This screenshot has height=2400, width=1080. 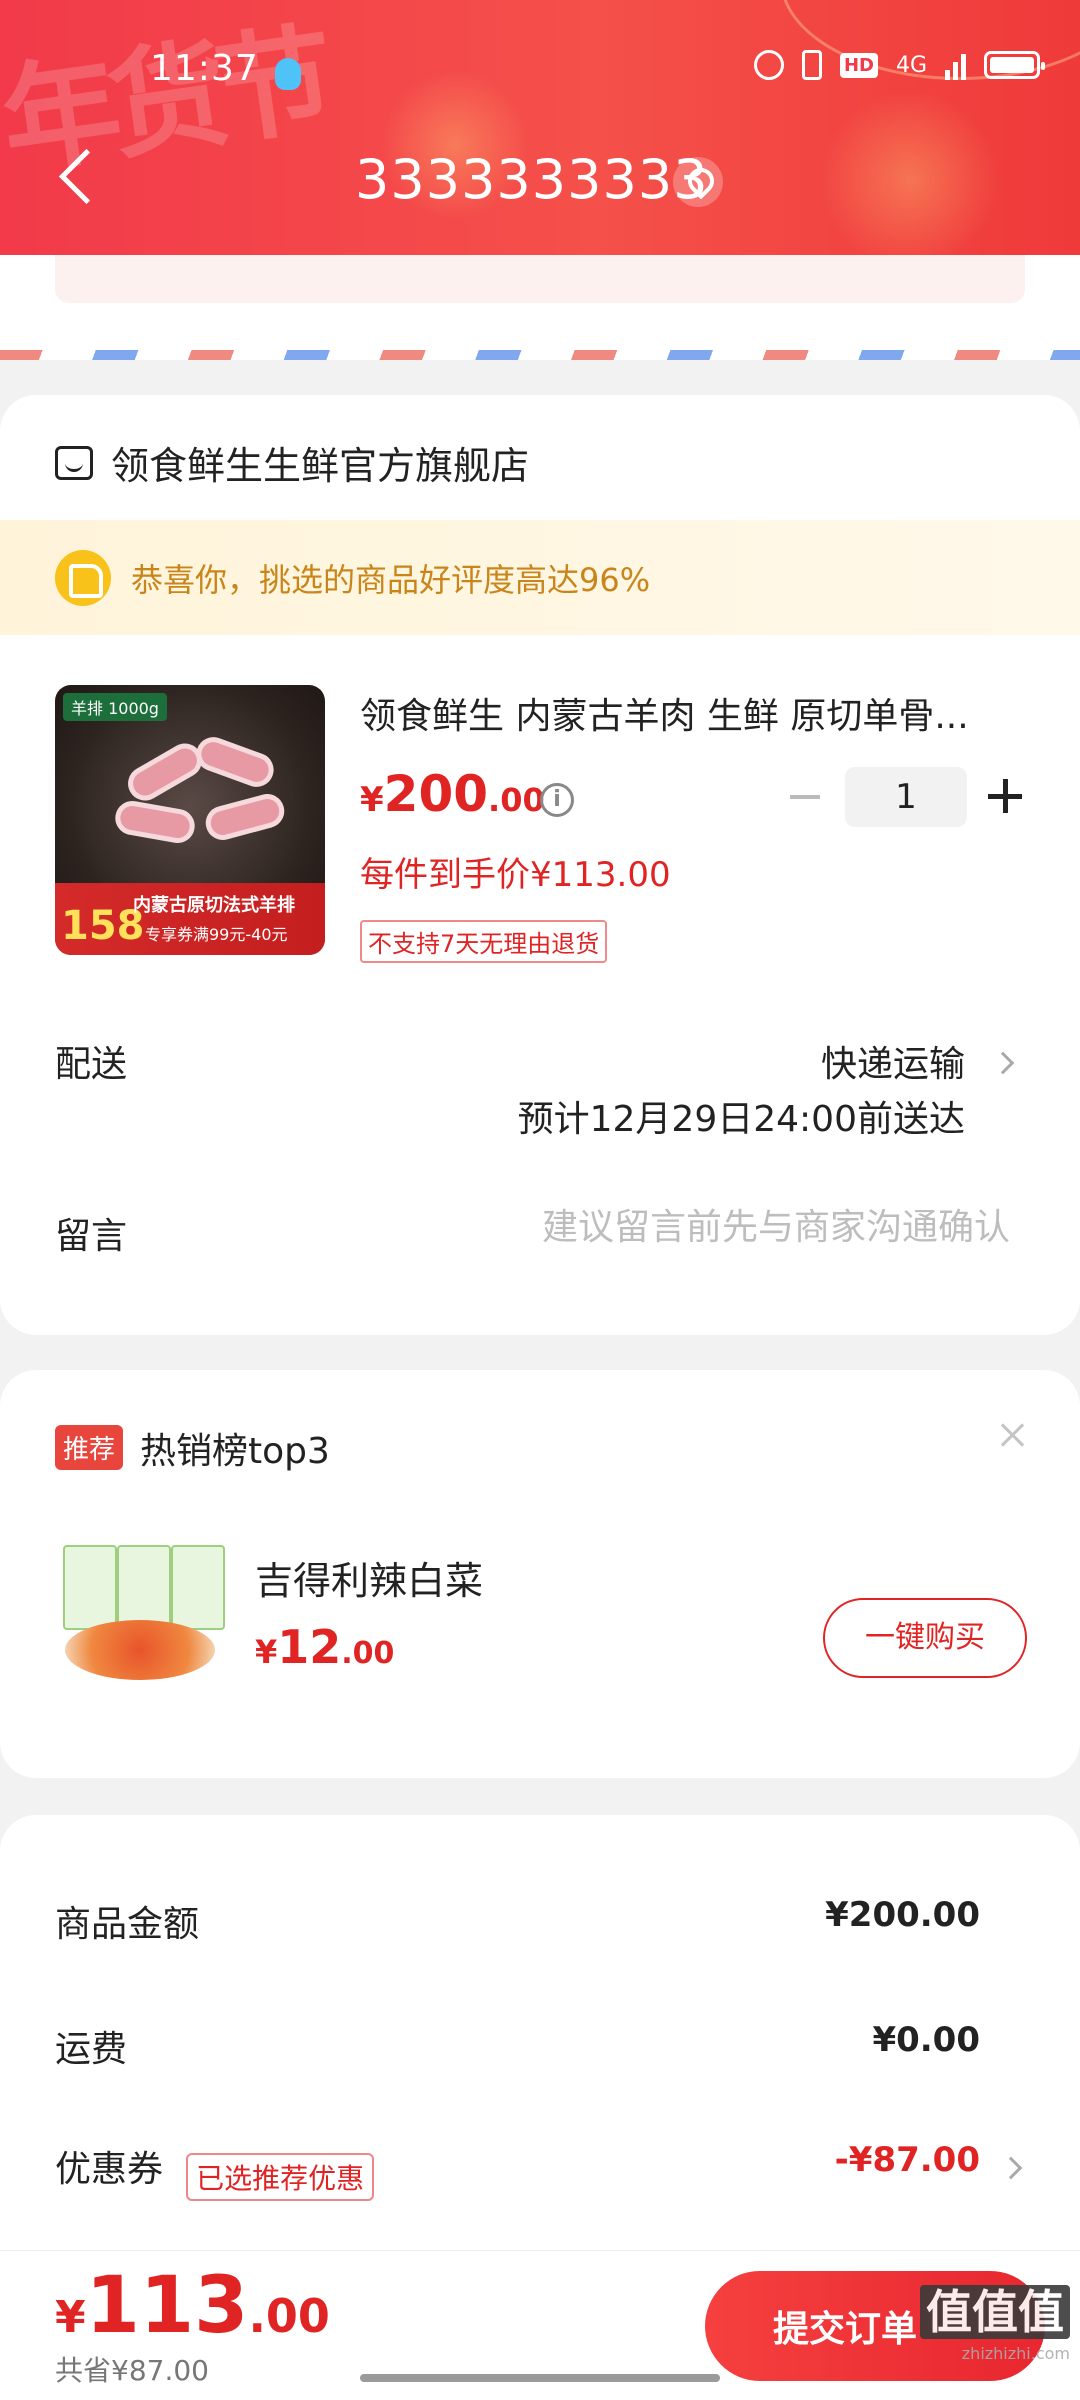 What do you see at coordinates (955, 65) in the screenshot?
I see `signal-icon` at bounding box center [955, 65].